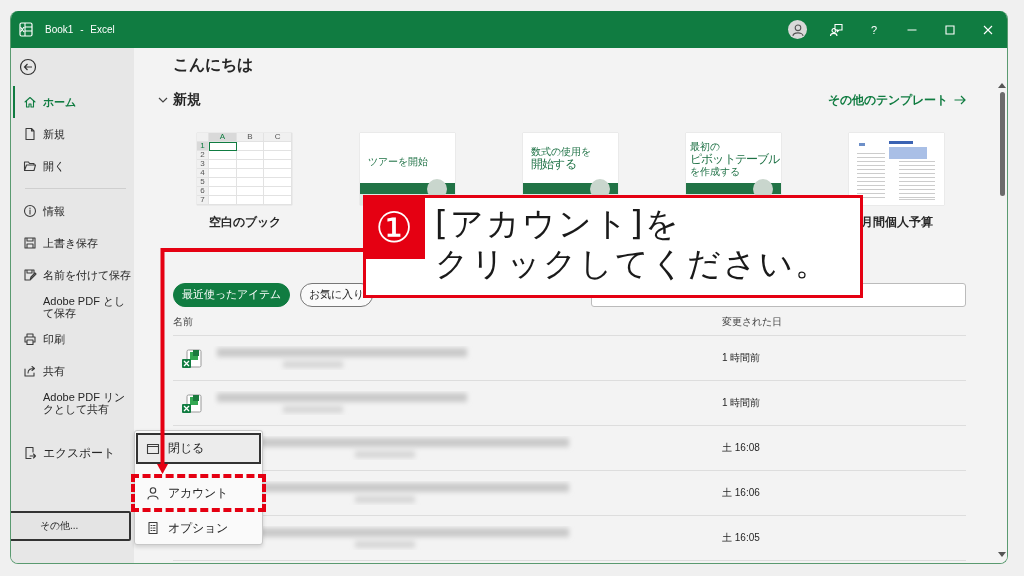 The image size is (1024, 576). I want to click on menu-item: アカウント, so click(198, 493).